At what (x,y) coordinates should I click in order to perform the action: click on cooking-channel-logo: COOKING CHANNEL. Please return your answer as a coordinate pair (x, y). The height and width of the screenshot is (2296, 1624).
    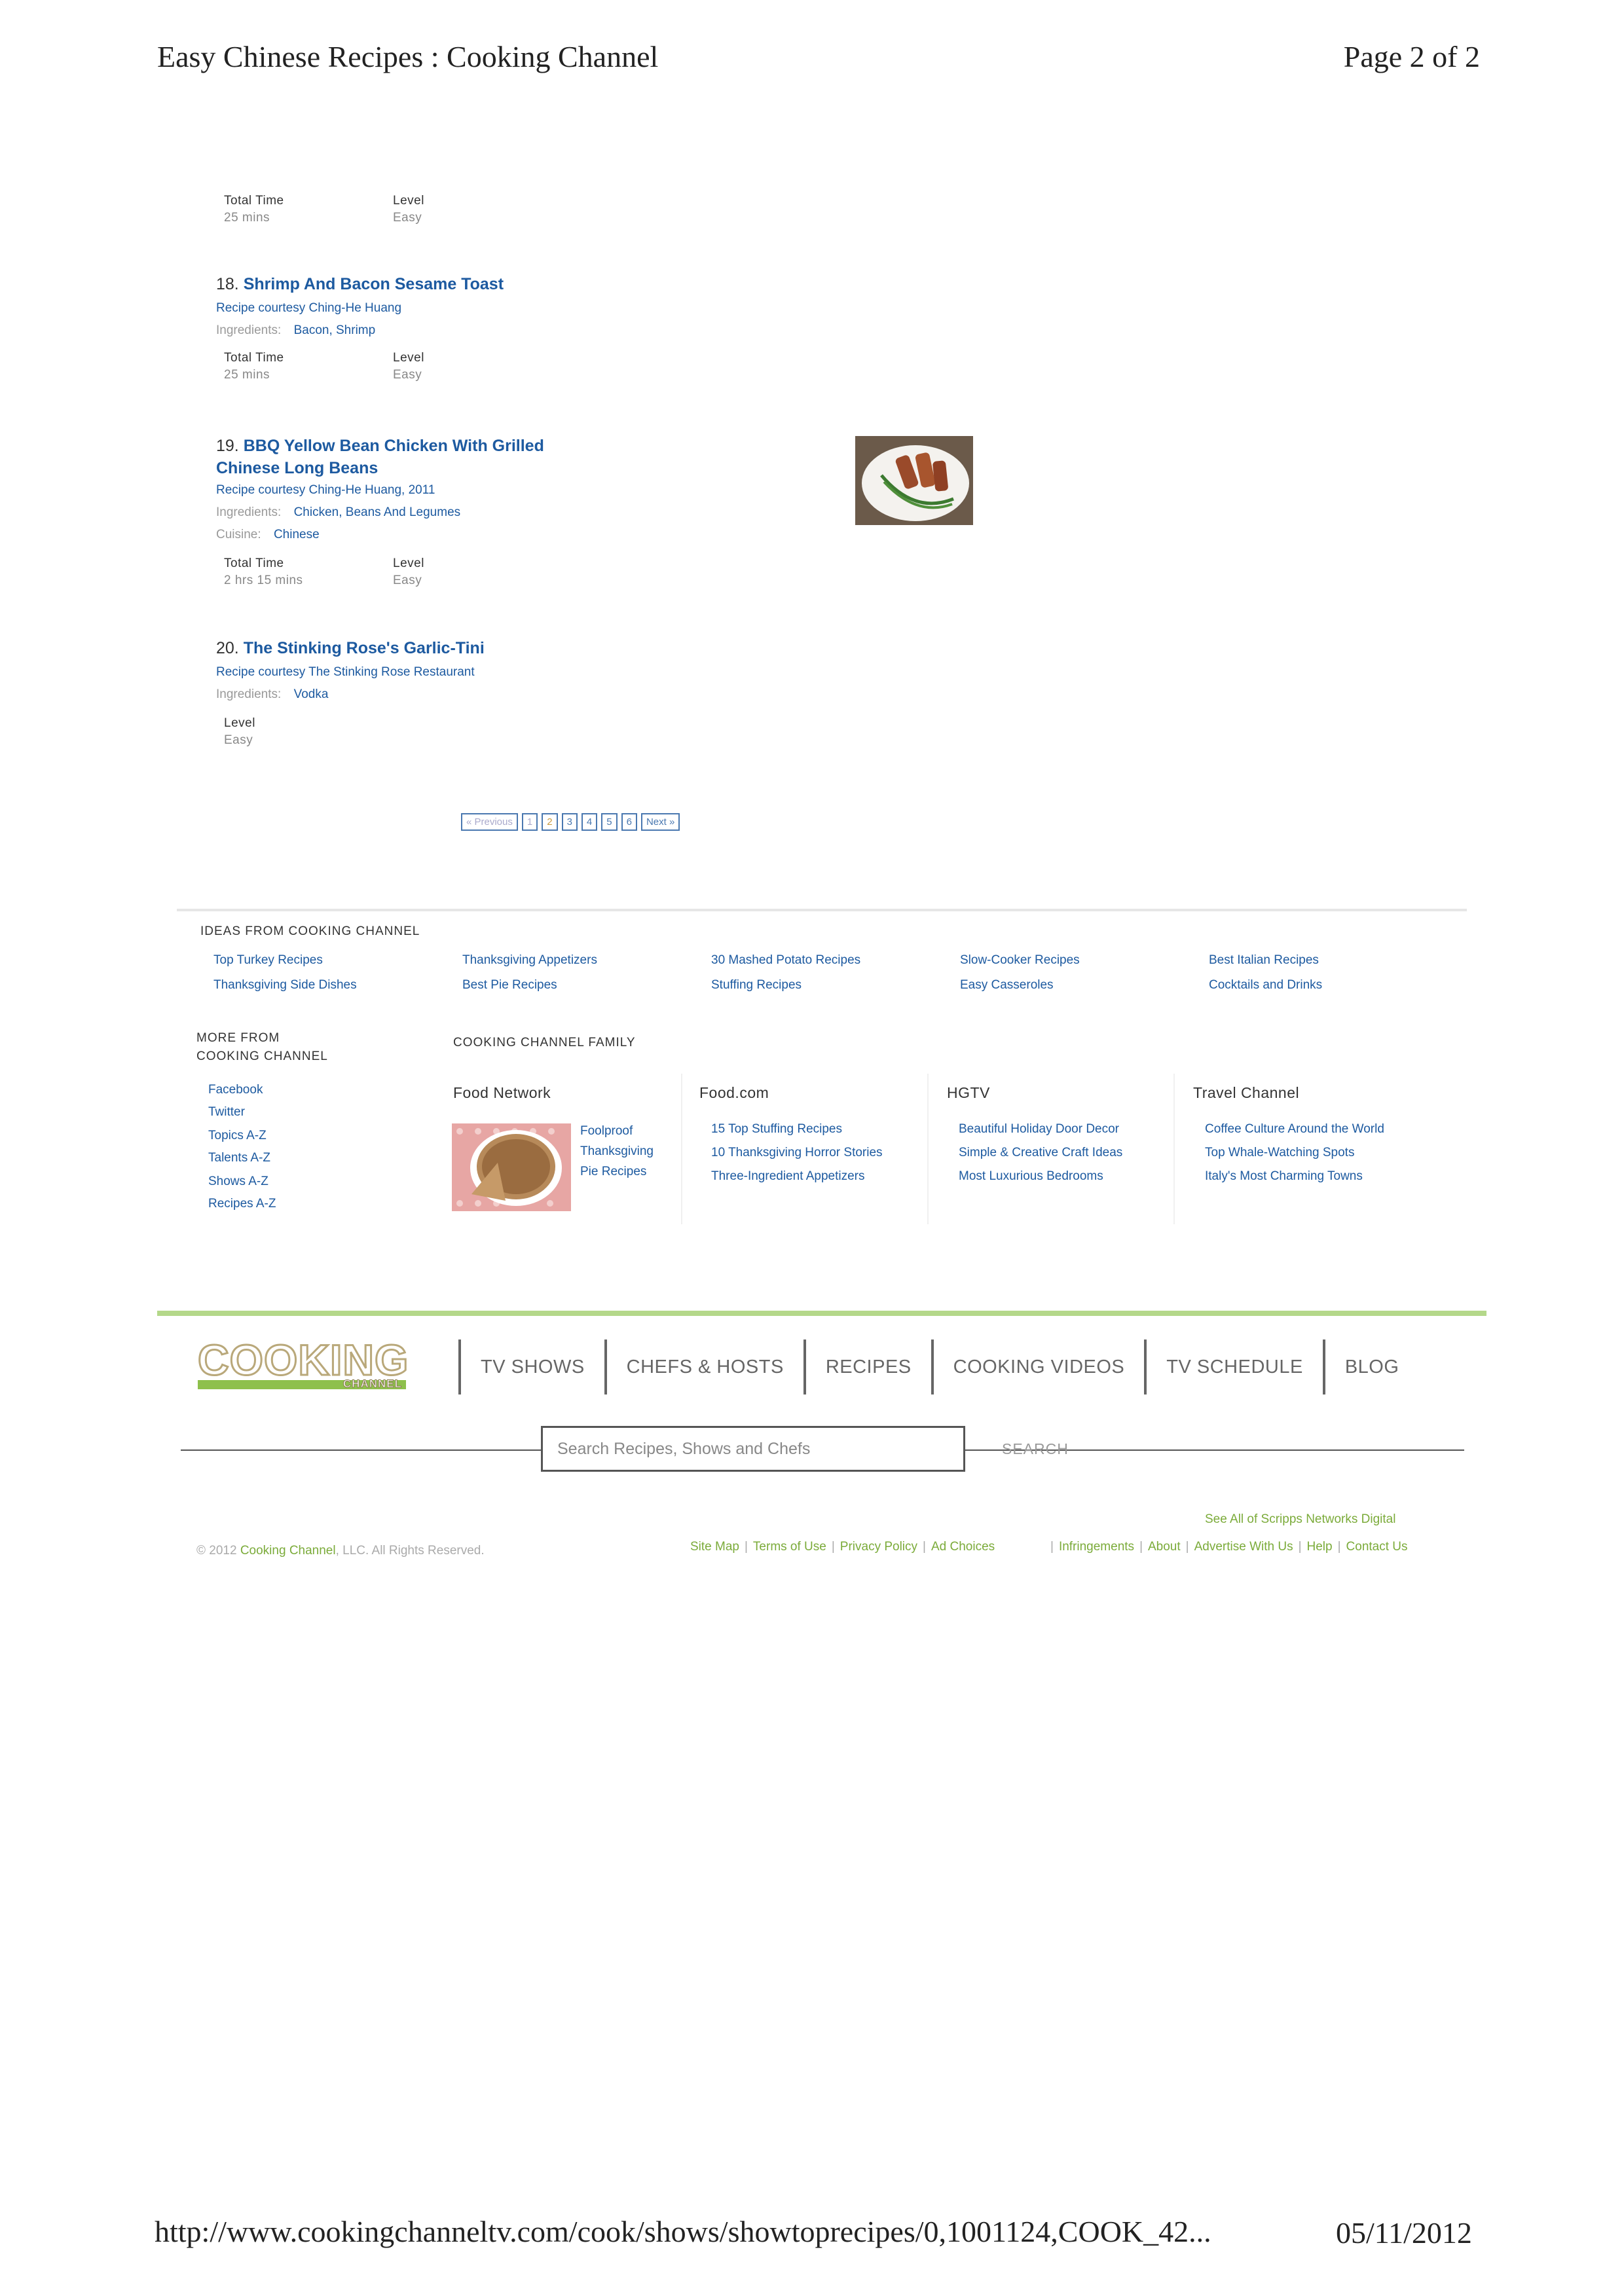
    Looking at the image, I should click on (303, 1365).